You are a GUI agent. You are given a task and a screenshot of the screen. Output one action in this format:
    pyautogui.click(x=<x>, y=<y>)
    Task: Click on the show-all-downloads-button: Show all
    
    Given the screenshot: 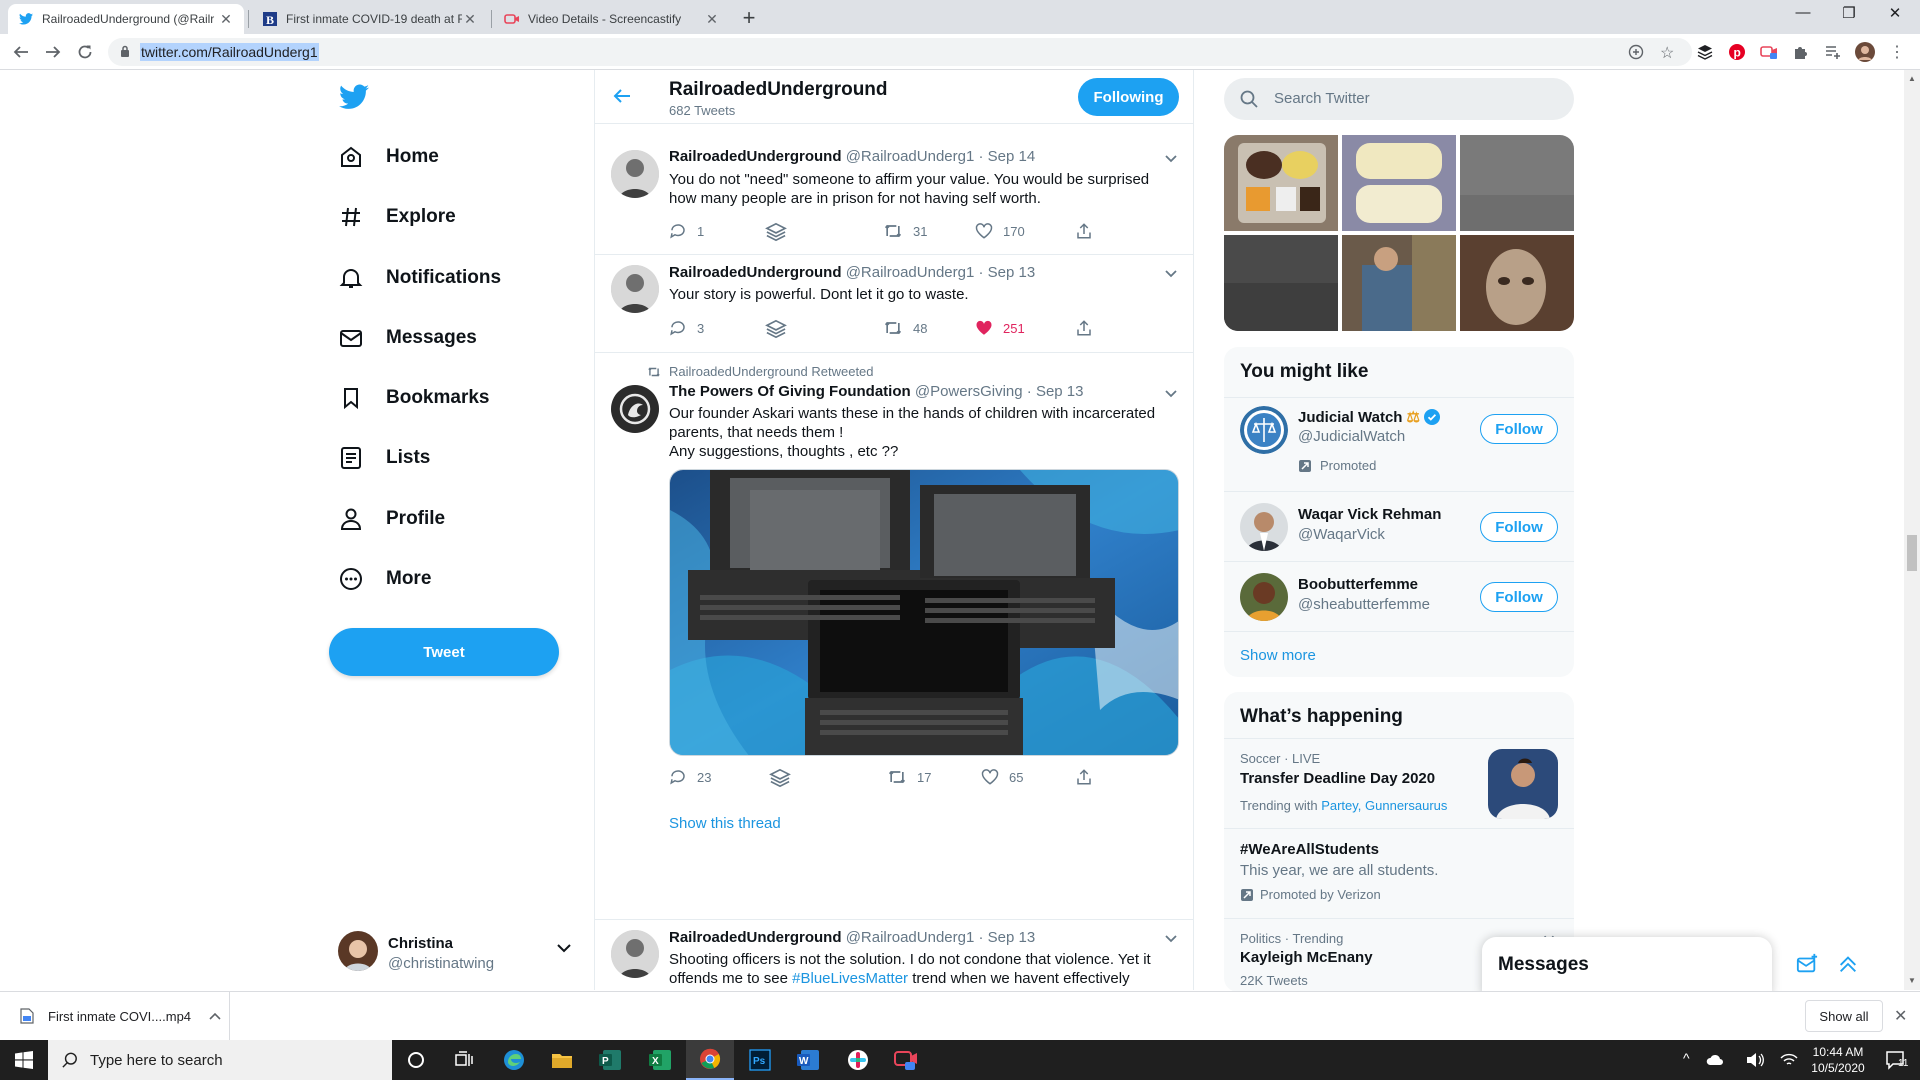 What is the action you would take?
    pyautogui.click(x=1844, y=1016)
    